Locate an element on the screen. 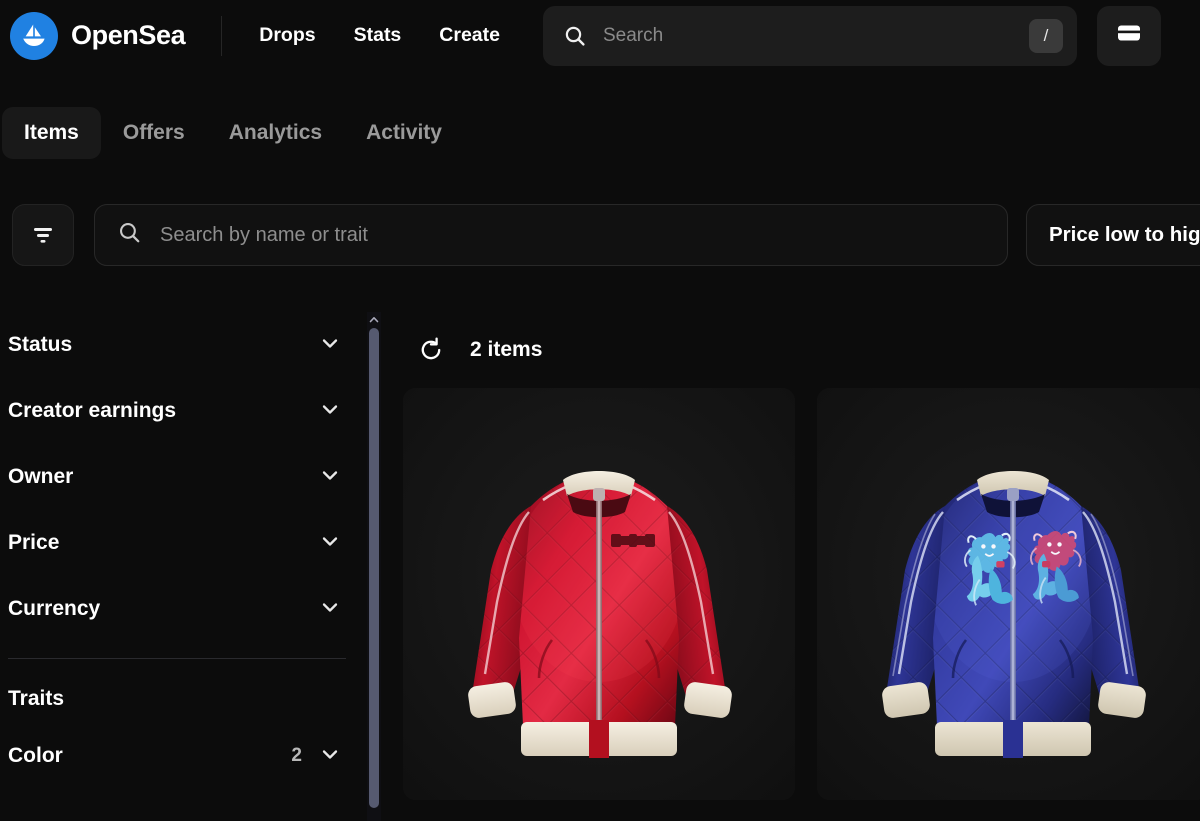 This screenshot has width=1200, height=821. filter-group-label: Currency is located at coordinates (54, 608).